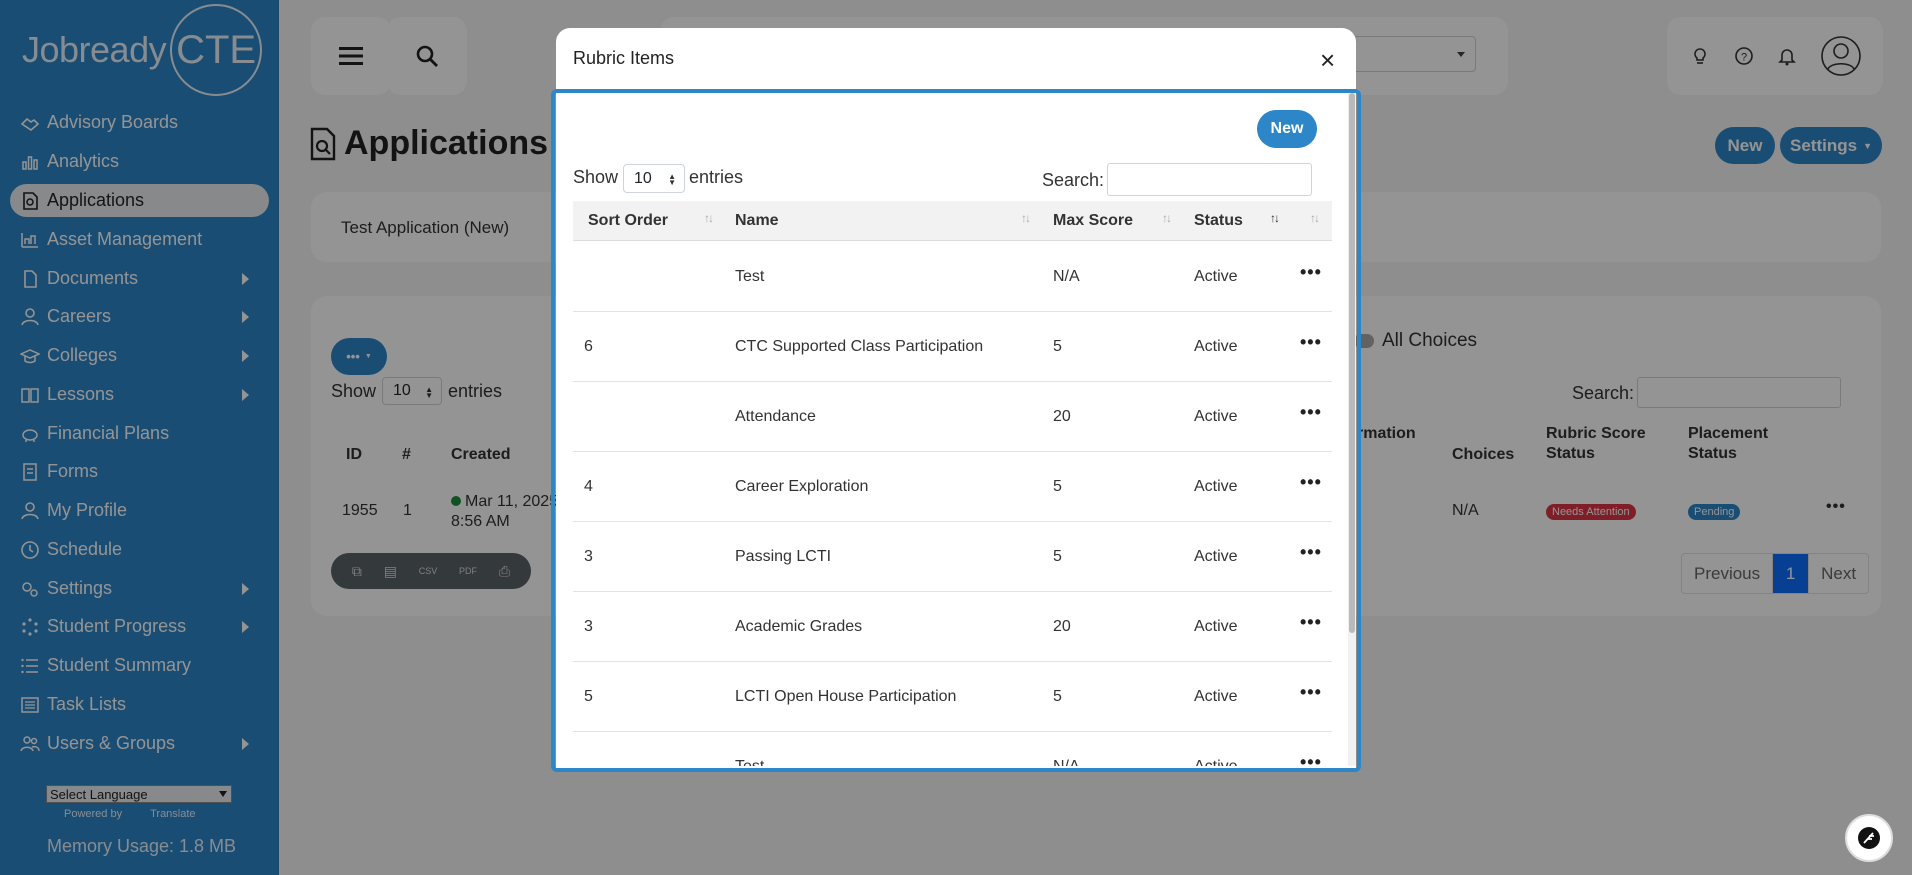  What do you see at coordinates (802, 486) in the screenshot?
I see `cell-name: Career Exploration` at bounding box center [802, 486].